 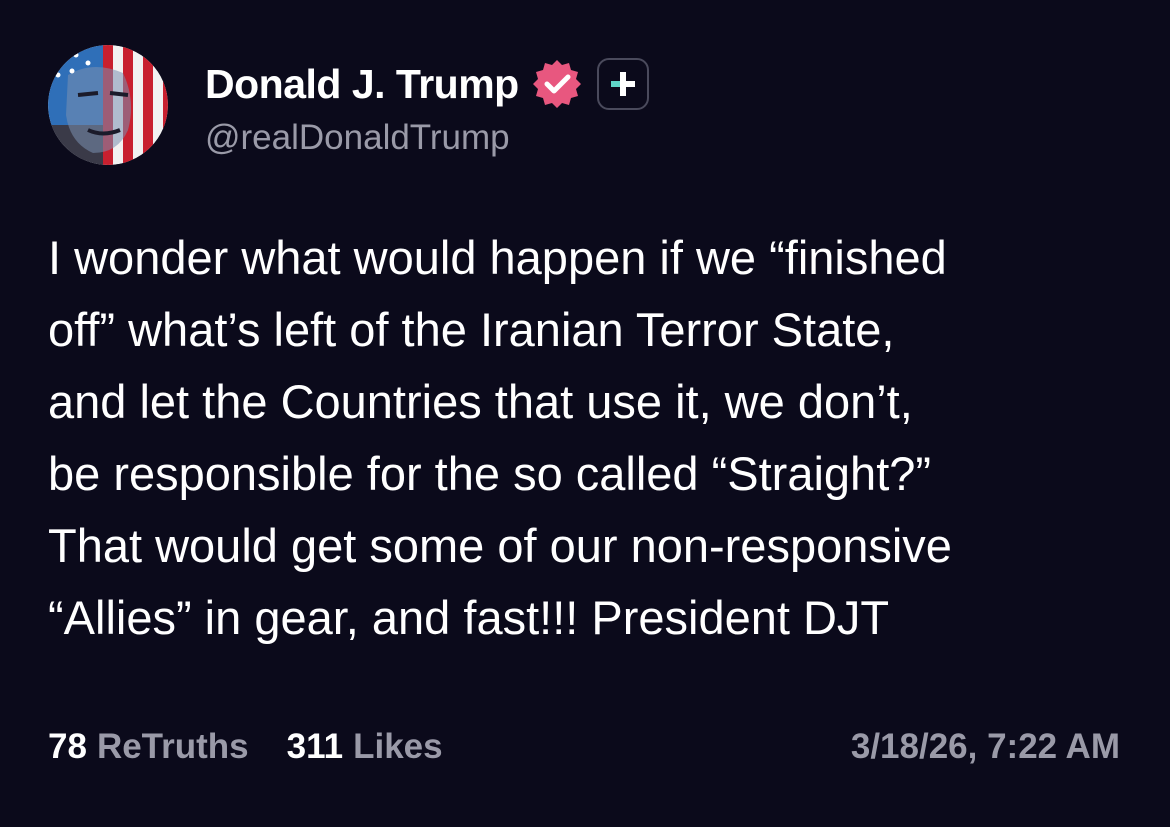 What do you see at coordinates (427, 138) in the screenshot?
I see `author-handle: @realDonaldTrump` at bounding box center [427, 138].